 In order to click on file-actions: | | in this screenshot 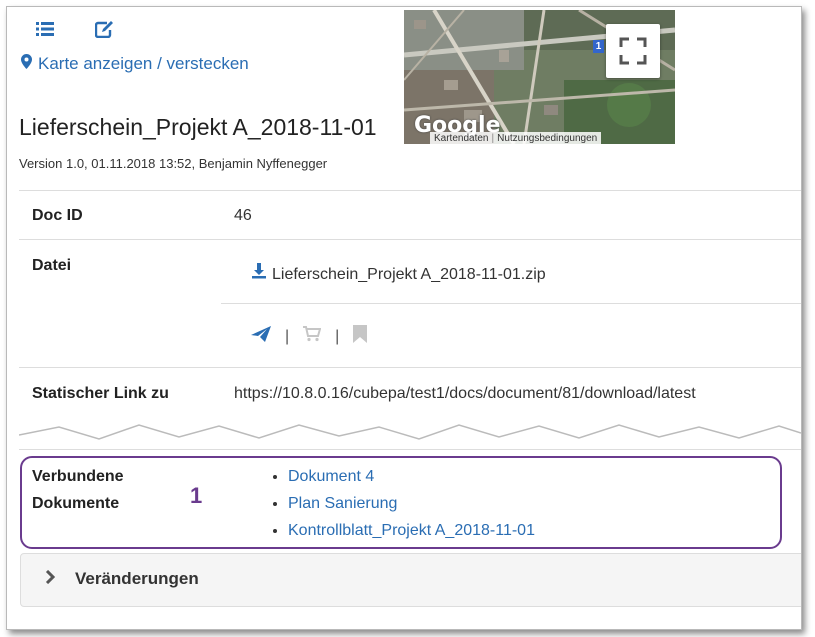, I will do `click(309, 336)`.